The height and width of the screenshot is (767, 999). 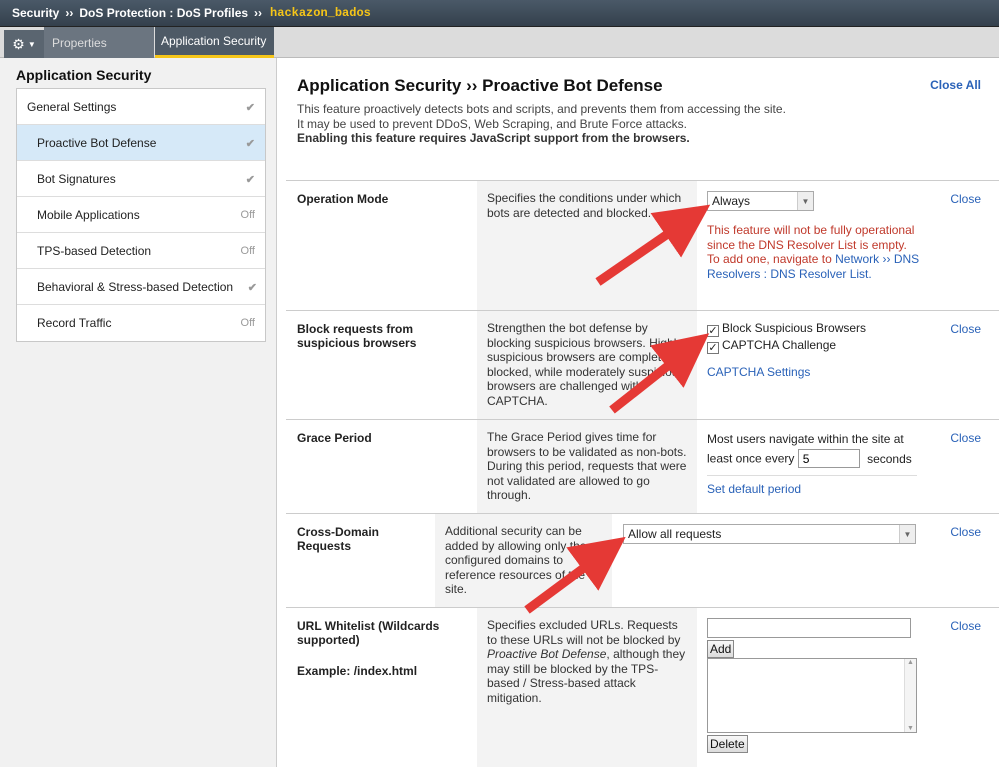 I want to click on operation-mode-select: Always ▼, so click(x=760, y=201).